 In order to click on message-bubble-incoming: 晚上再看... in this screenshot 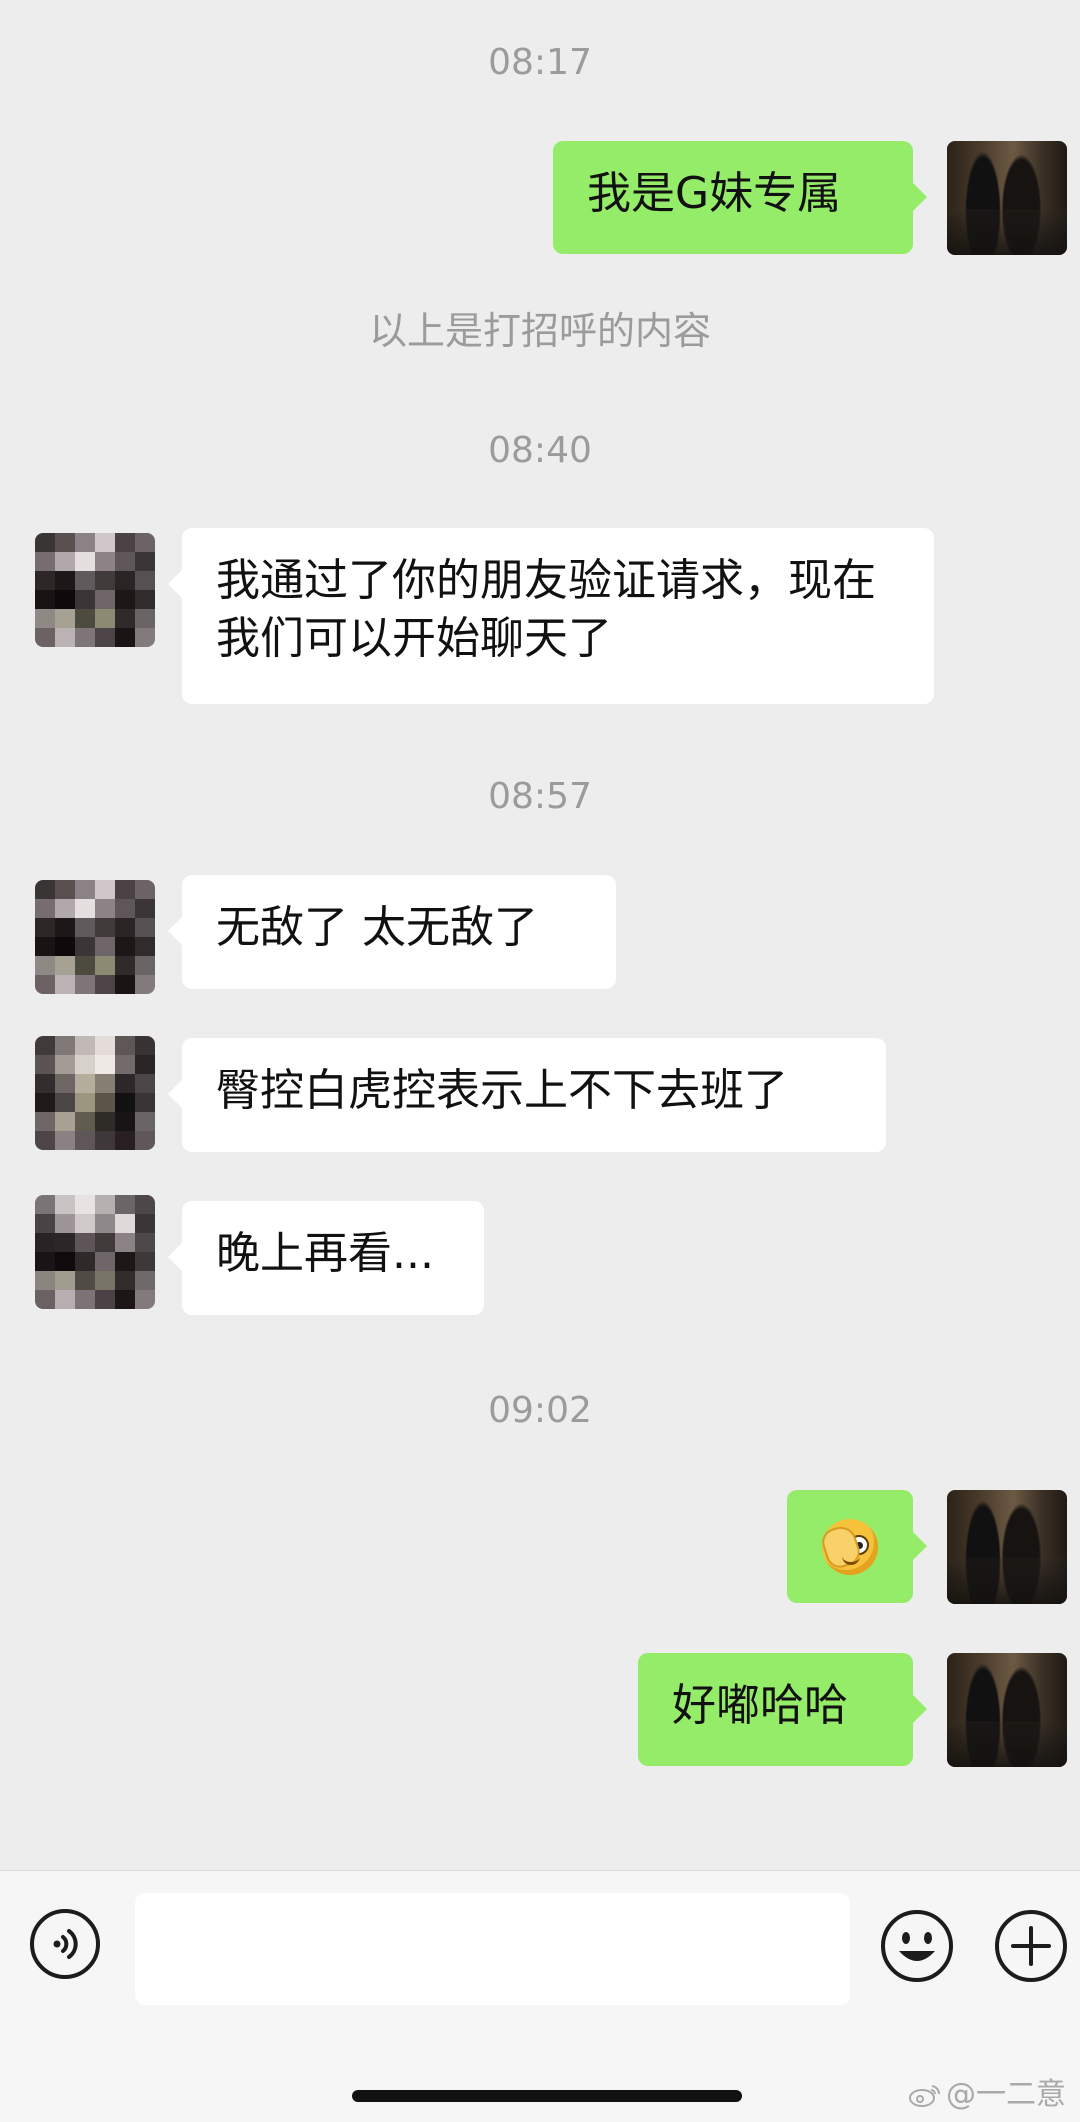, I will do `click(326, 1258)`.